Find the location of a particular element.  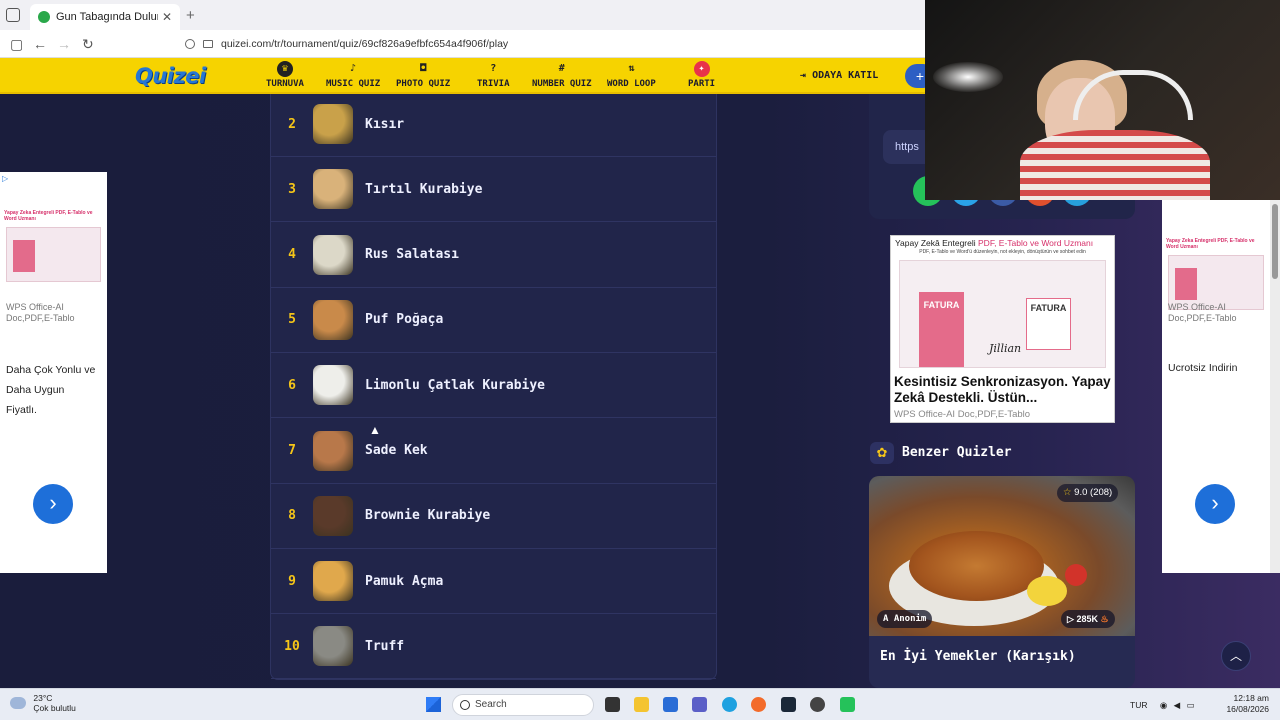

nav-photo-quiz: ◘ PHOTO QUIZ is located at coordinates (423, 75).